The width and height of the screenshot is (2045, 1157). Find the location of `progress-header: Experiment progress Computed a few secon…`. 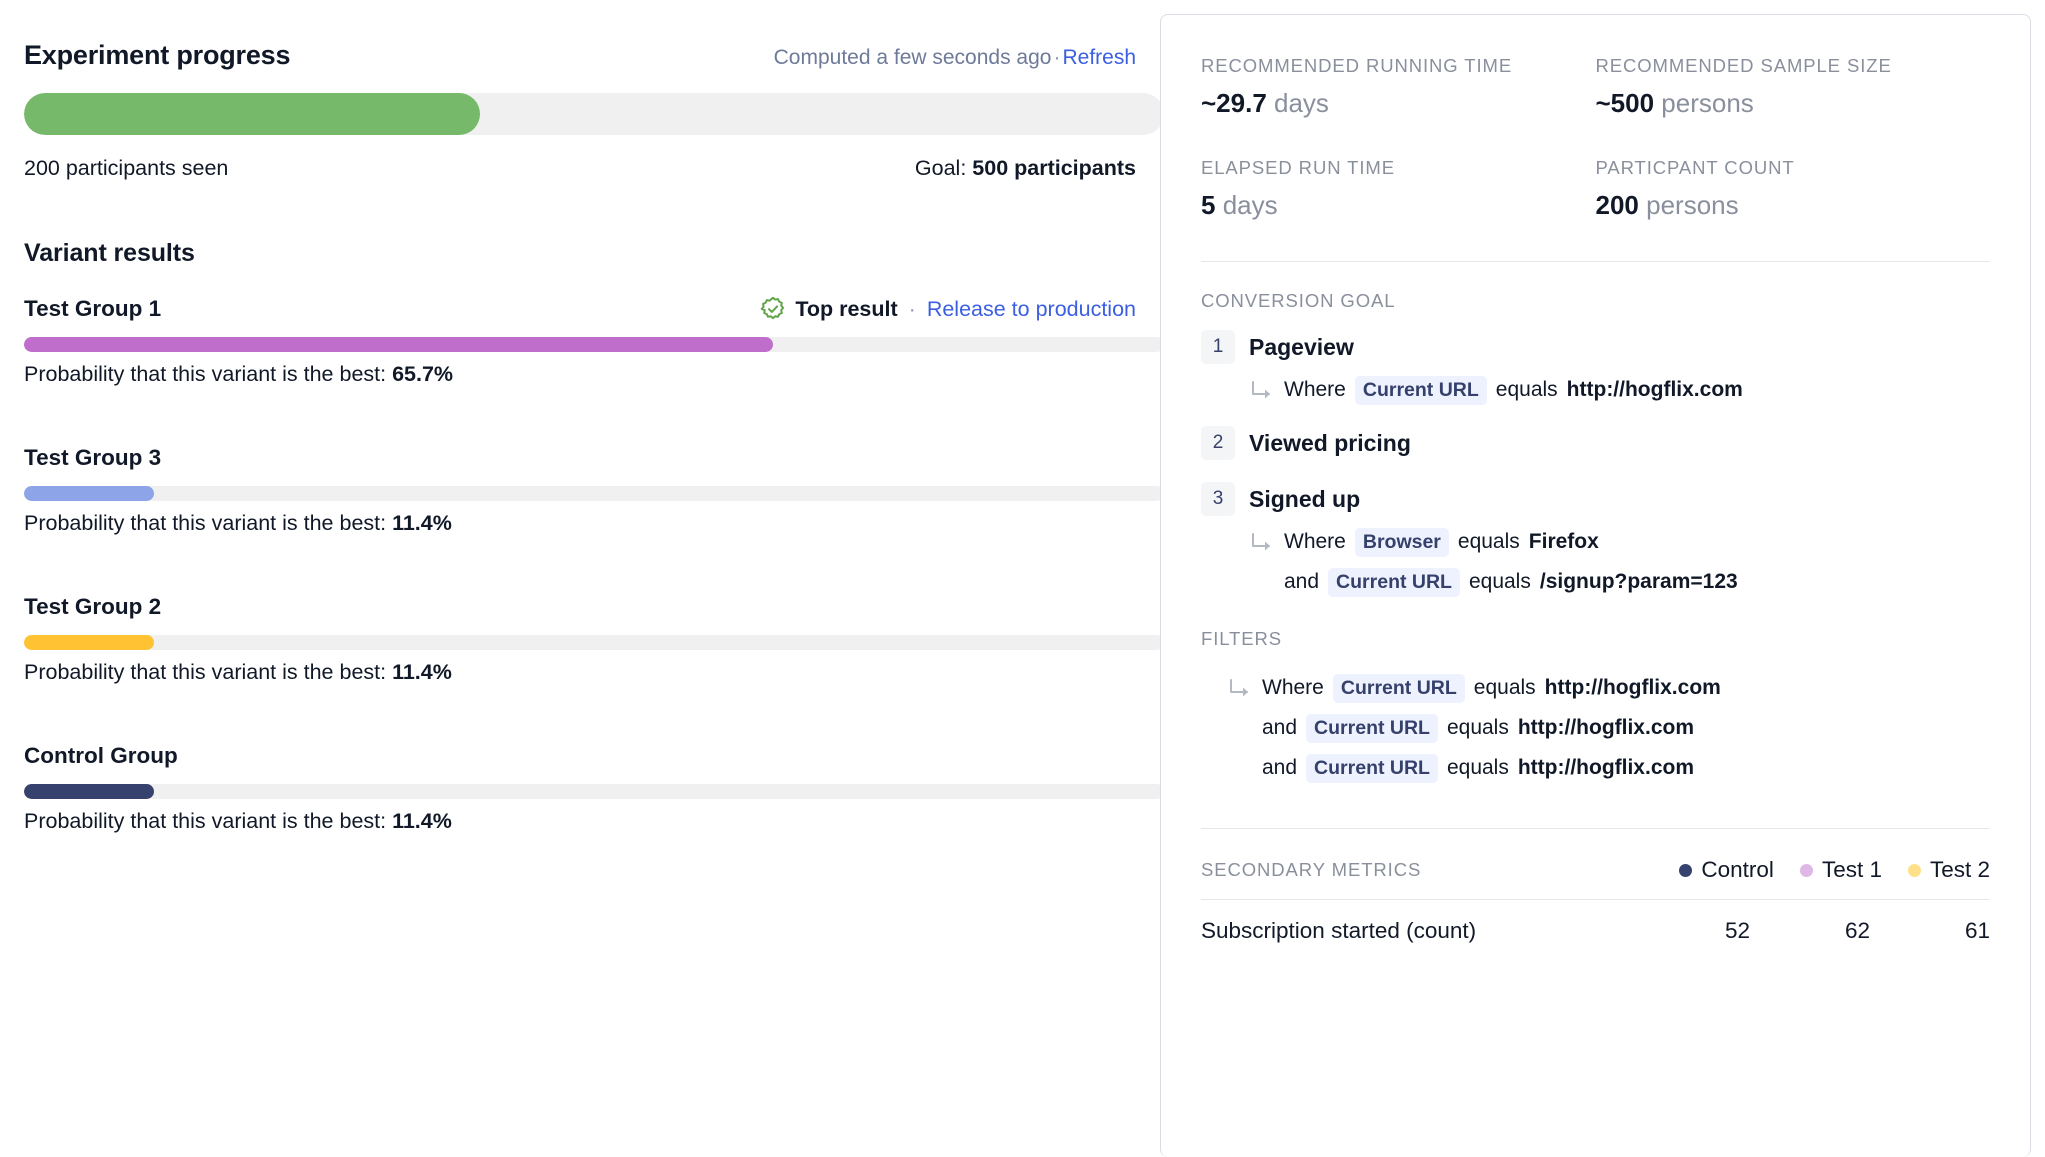

progress-header: Experiment progress Computed a few secon… is located at coordinates (580, 55).